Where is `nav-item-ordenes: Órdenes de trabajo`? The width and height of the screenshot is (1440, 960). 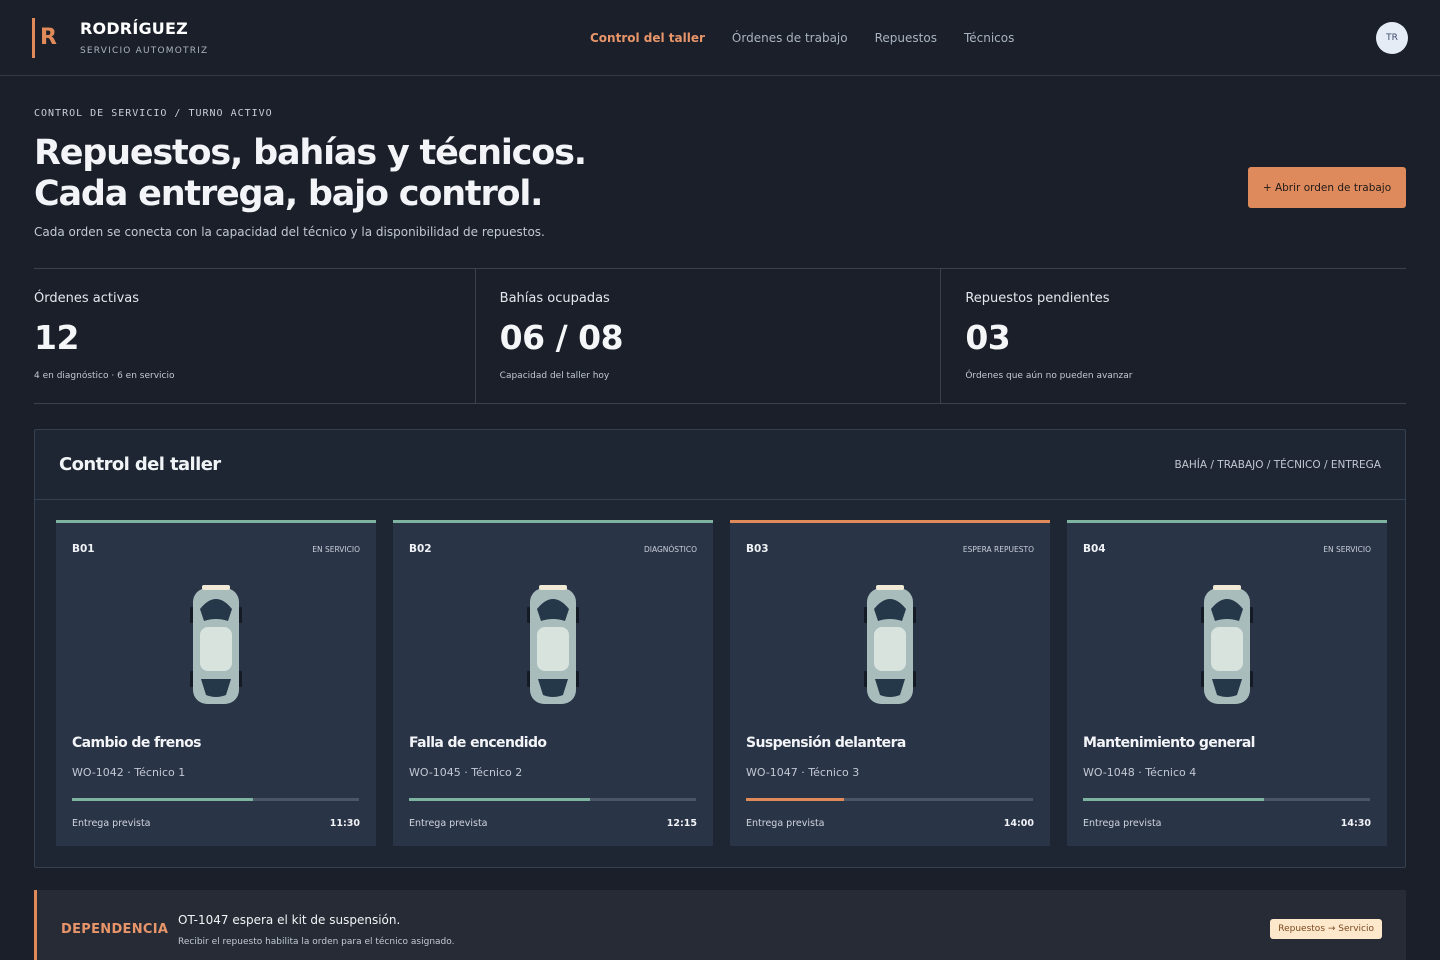 nav-item-ordenes: Órdenes de trabajo is located at coordinates (790, 38).